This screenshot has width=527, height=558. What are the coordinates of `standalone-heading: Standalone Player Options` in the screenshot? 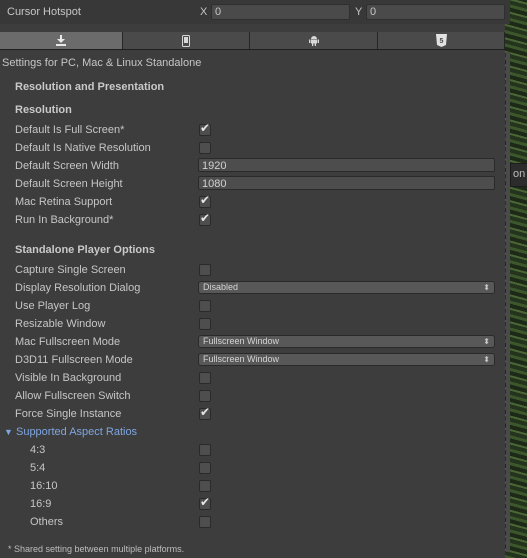 It's located at (85, 250).